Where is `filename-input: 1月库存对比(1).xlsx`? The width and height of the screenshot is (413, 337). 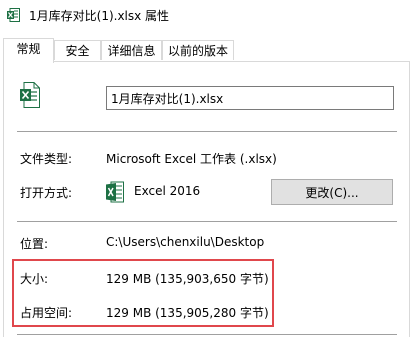
filename-input: 1月库存对比(1).xlsx is located at coordinates (250, 98).